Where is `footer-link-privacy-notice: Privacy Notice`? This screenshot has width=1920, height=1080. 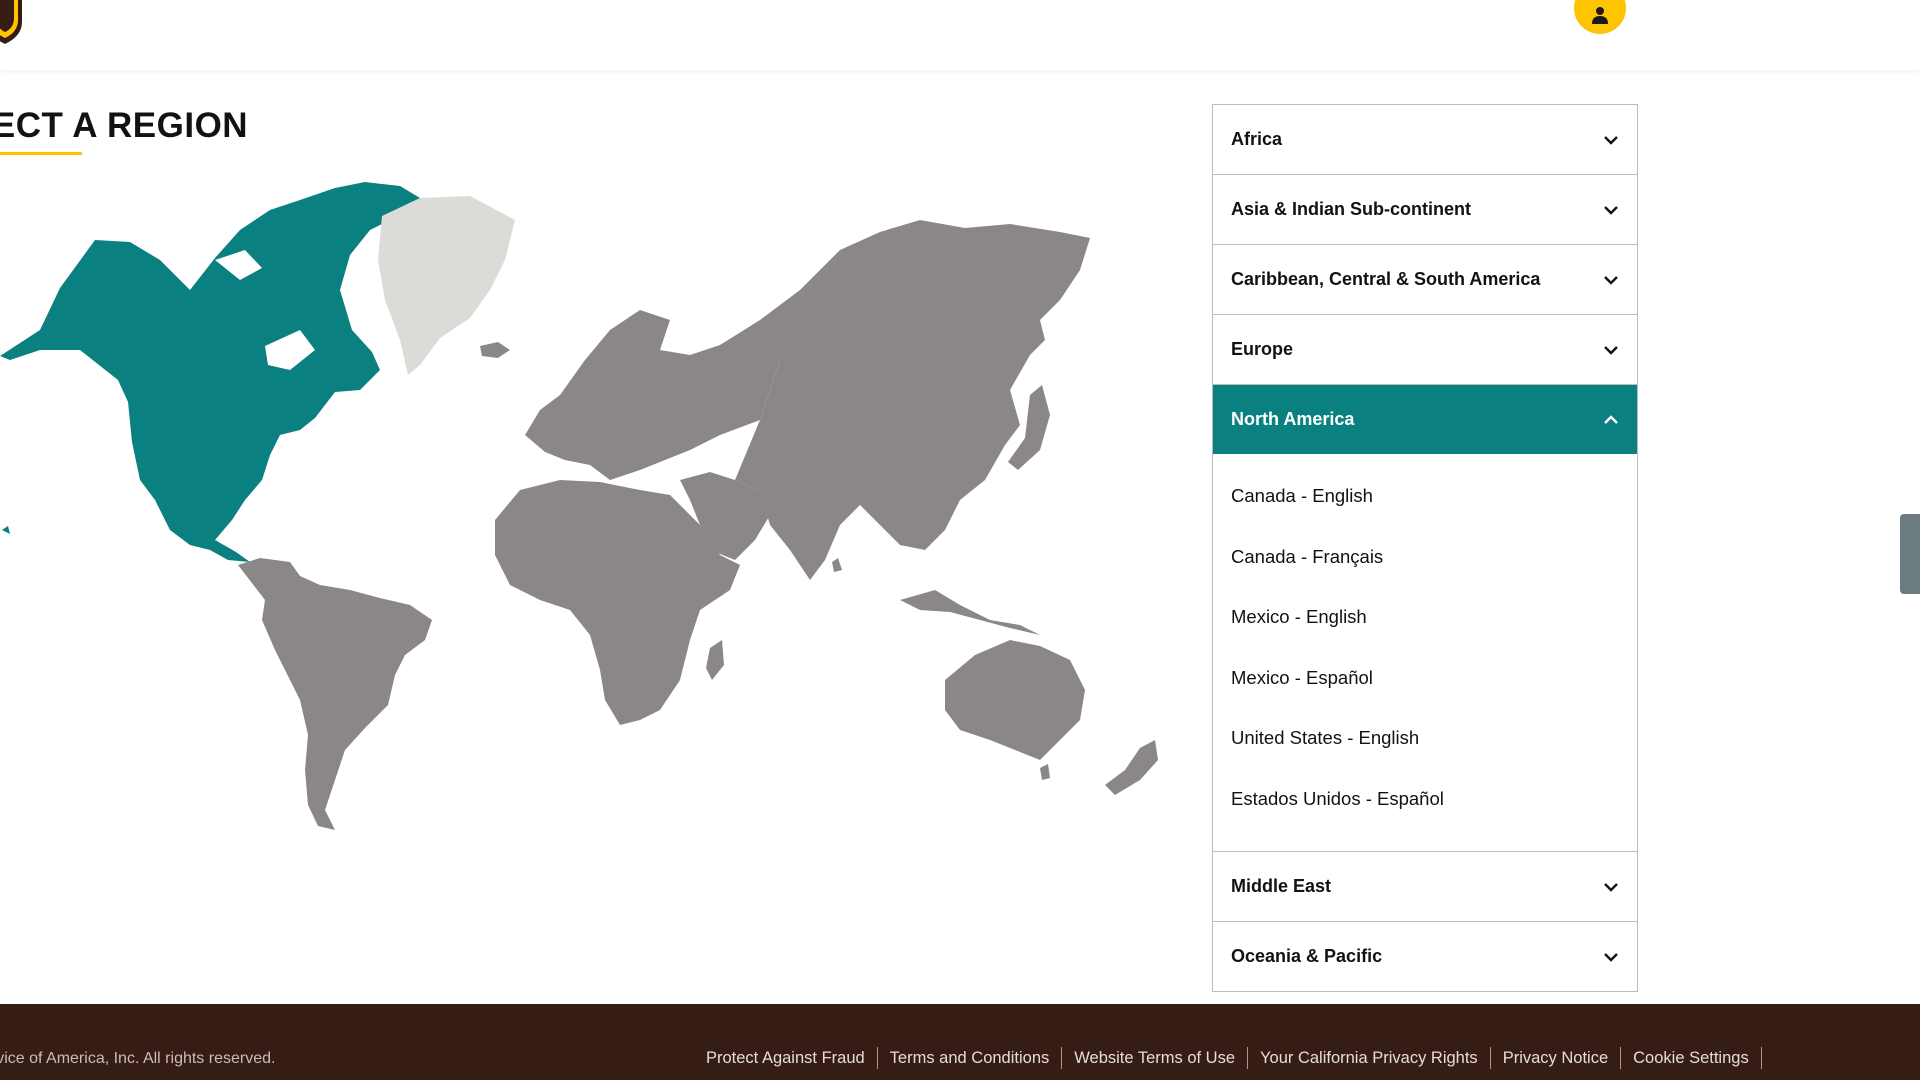 footer-link-privacy-notice: Privacy Notice is located at coordinates (1556, 1058).